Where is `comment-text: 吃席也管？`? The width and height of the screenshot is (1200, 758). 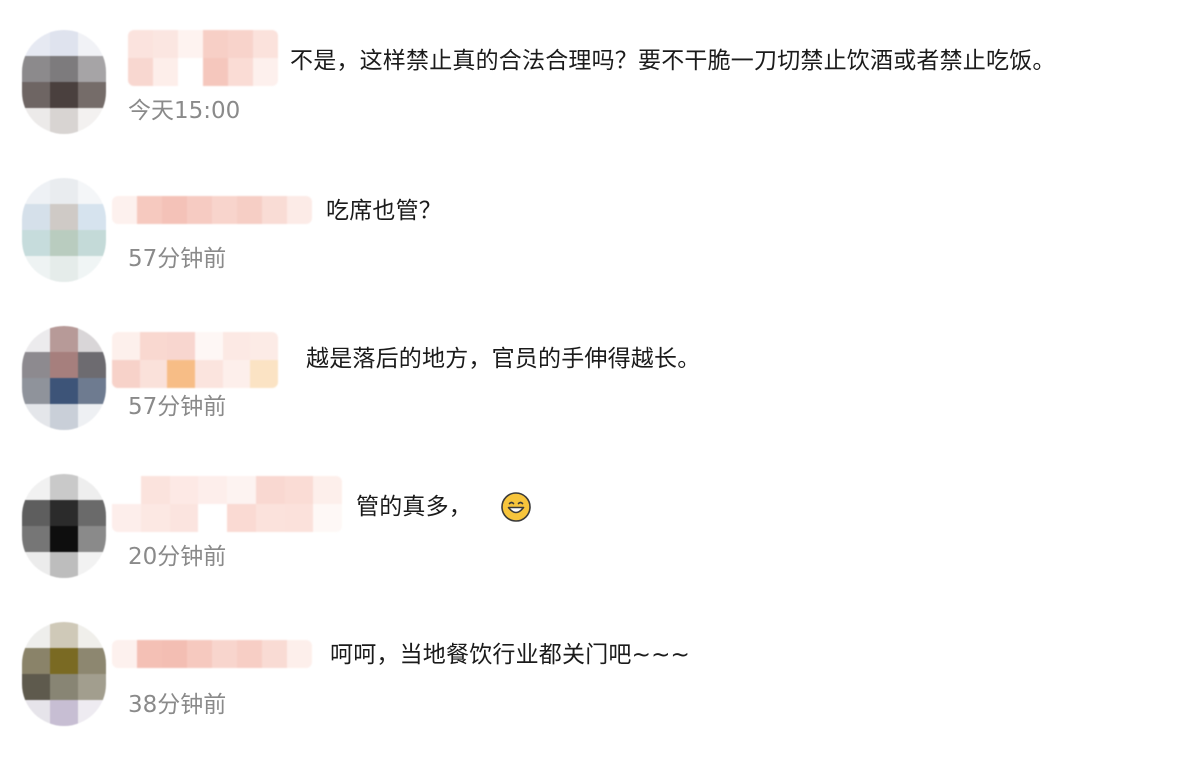
comment-text: 吃席也管？ is located at coordinates (384, 211).